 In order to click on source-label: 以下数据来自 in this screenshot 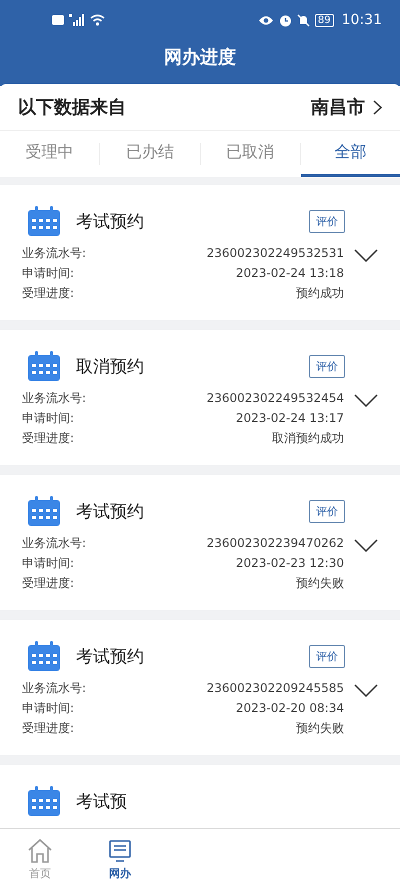, I will do `click(72, 107)`.